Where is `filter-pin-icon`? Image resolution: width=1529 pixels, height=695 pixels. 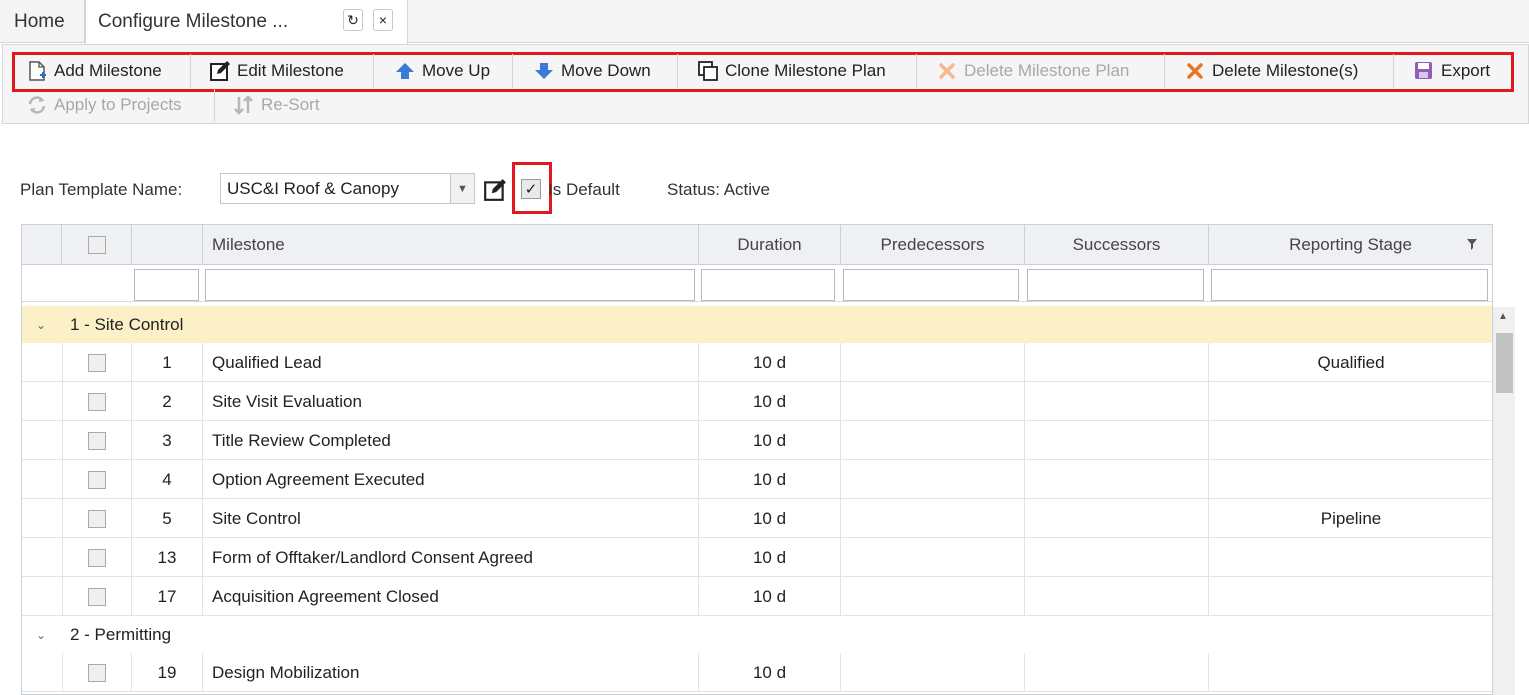 filter-pin-icon is located at coordinates (1472, 247).